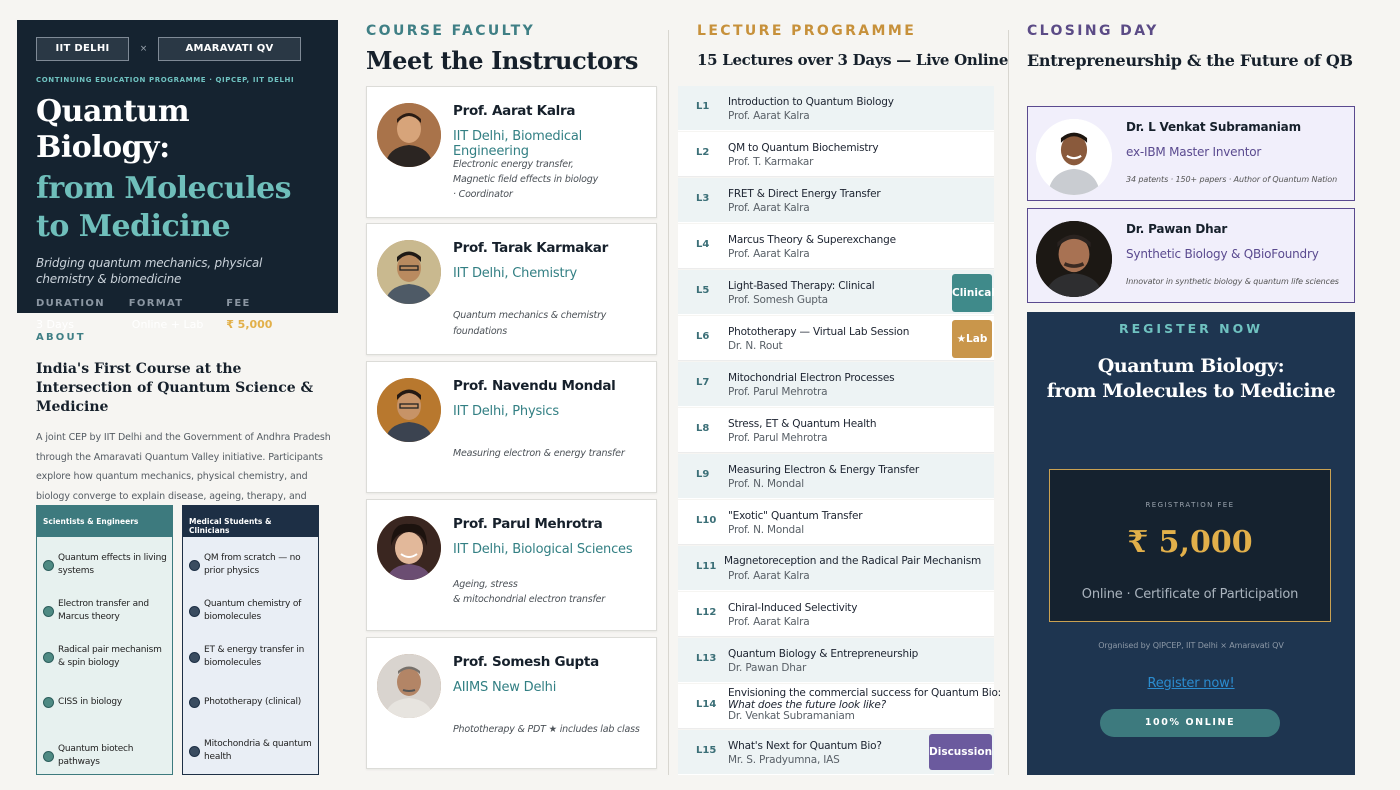 The image size is (1400, 790). What do you see at coordinates (70, 303) in the screenshot?
I see `fact-label: DURATION` at bounding box center [70, 303].